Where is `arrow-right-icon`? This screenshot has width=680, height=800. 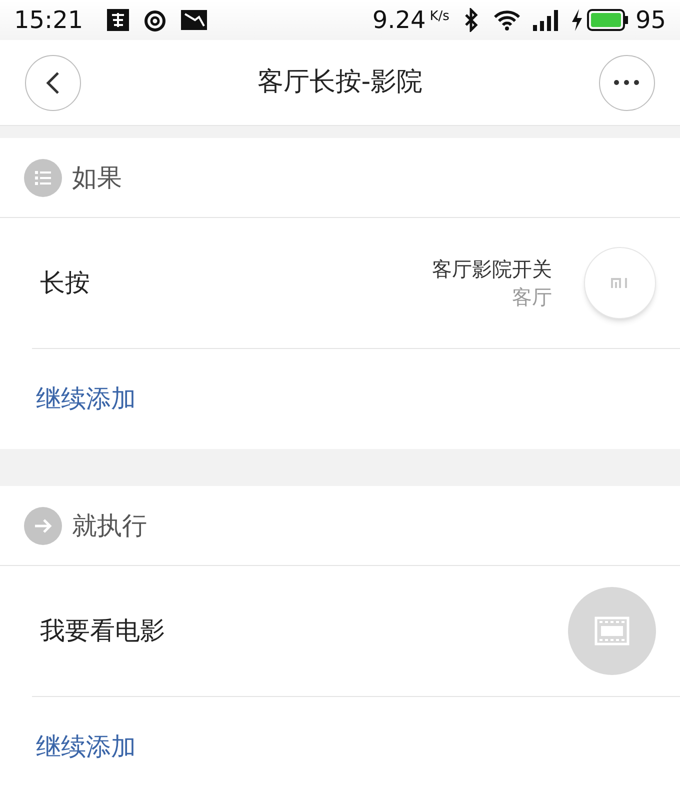
arrow-right-icon is located at coordinates (43, 525).